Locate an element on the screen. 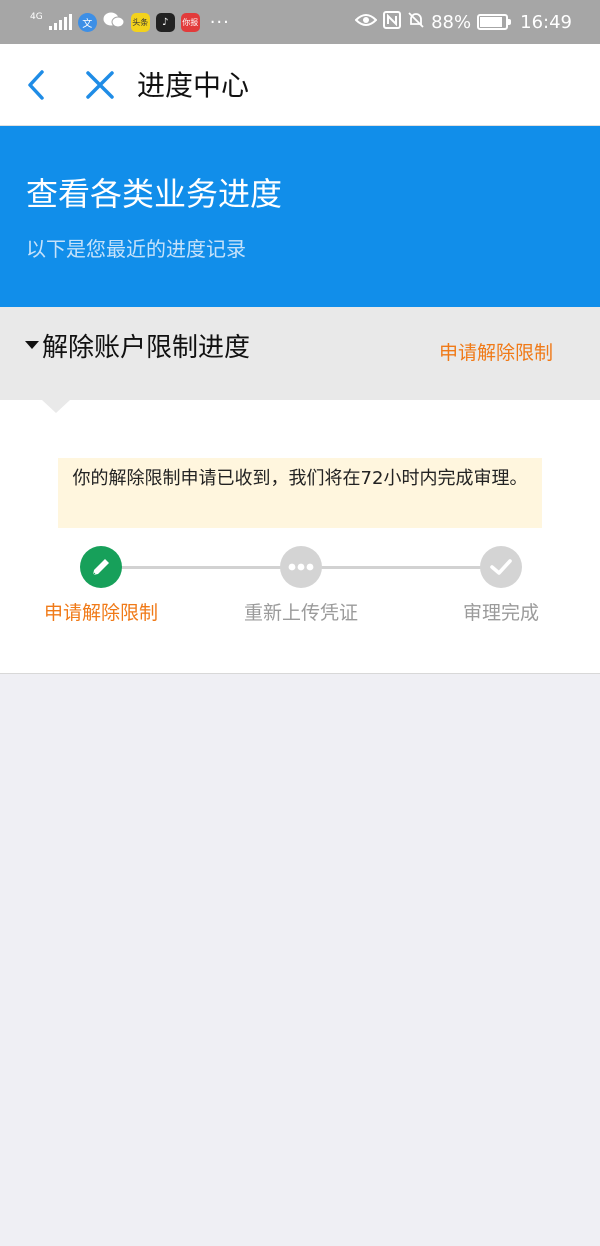  banner-subtitle: 以下是您最近的进度记录 is located at coordinates (136, 249).